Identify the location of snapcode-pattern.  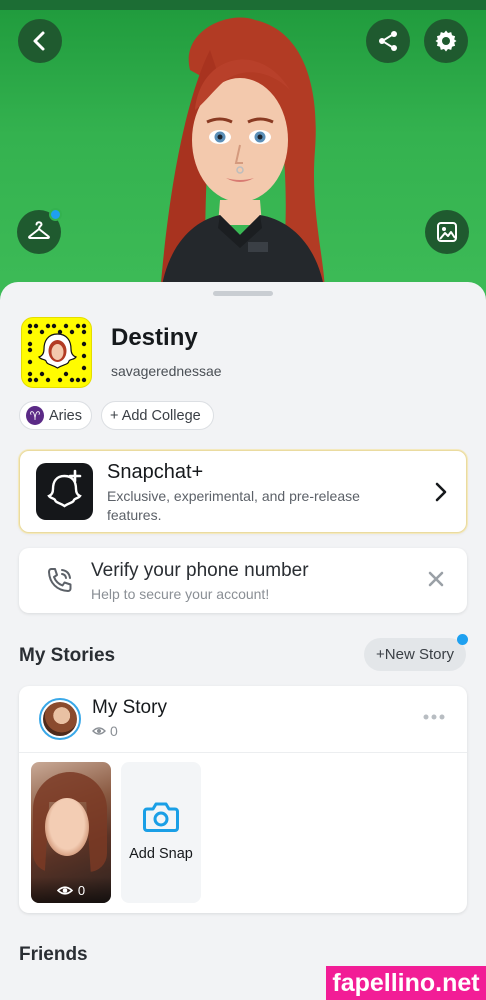
(57, 353).